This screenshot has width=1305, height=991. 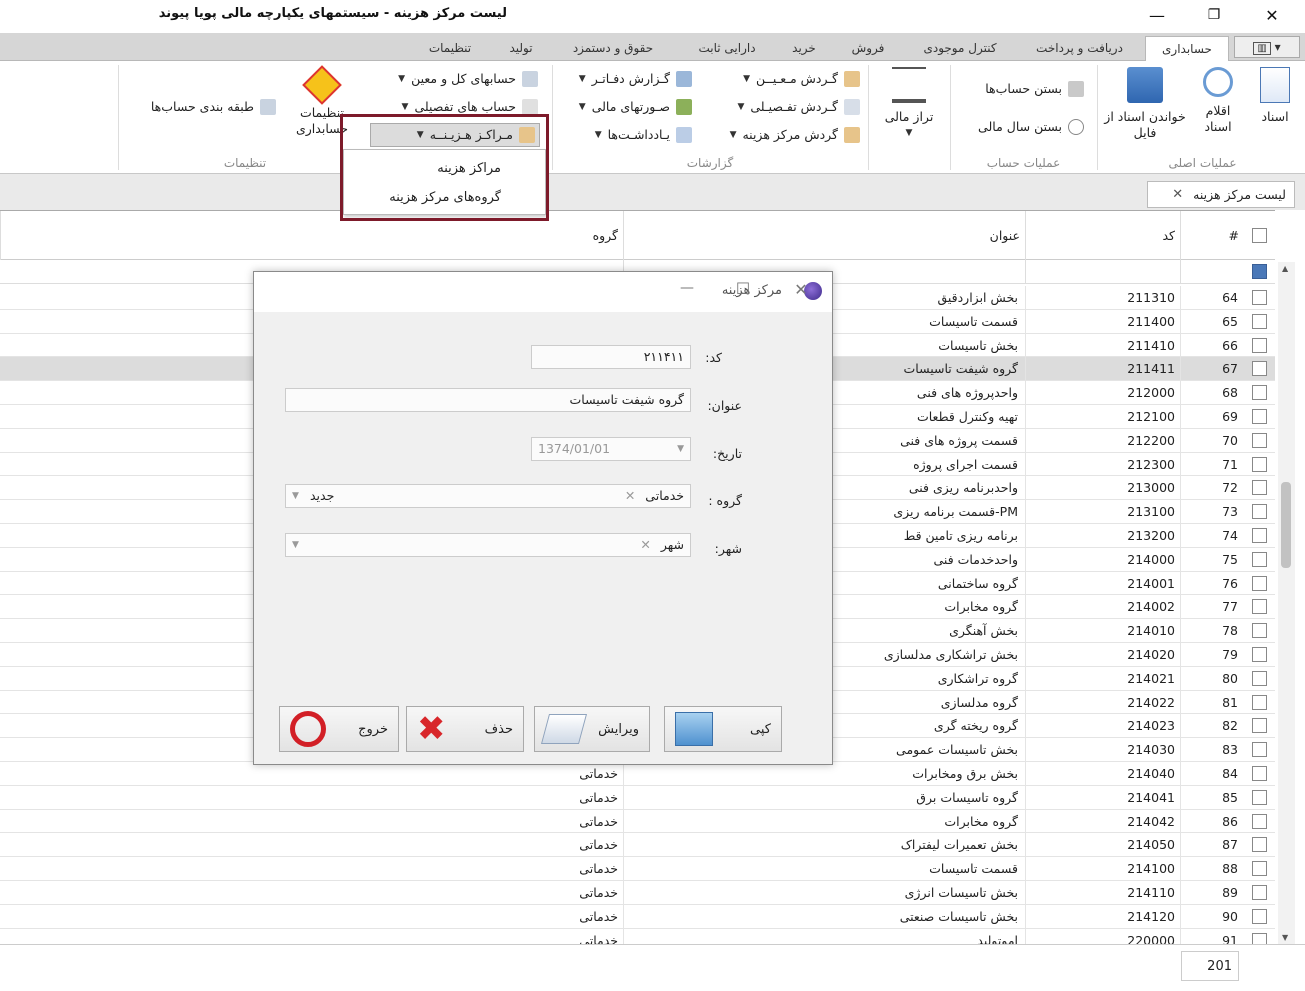 What do you see at coordinates (1177, 194) in the screenshot?
I see `close-icon: ✕` at bounding box center [1177, 194].